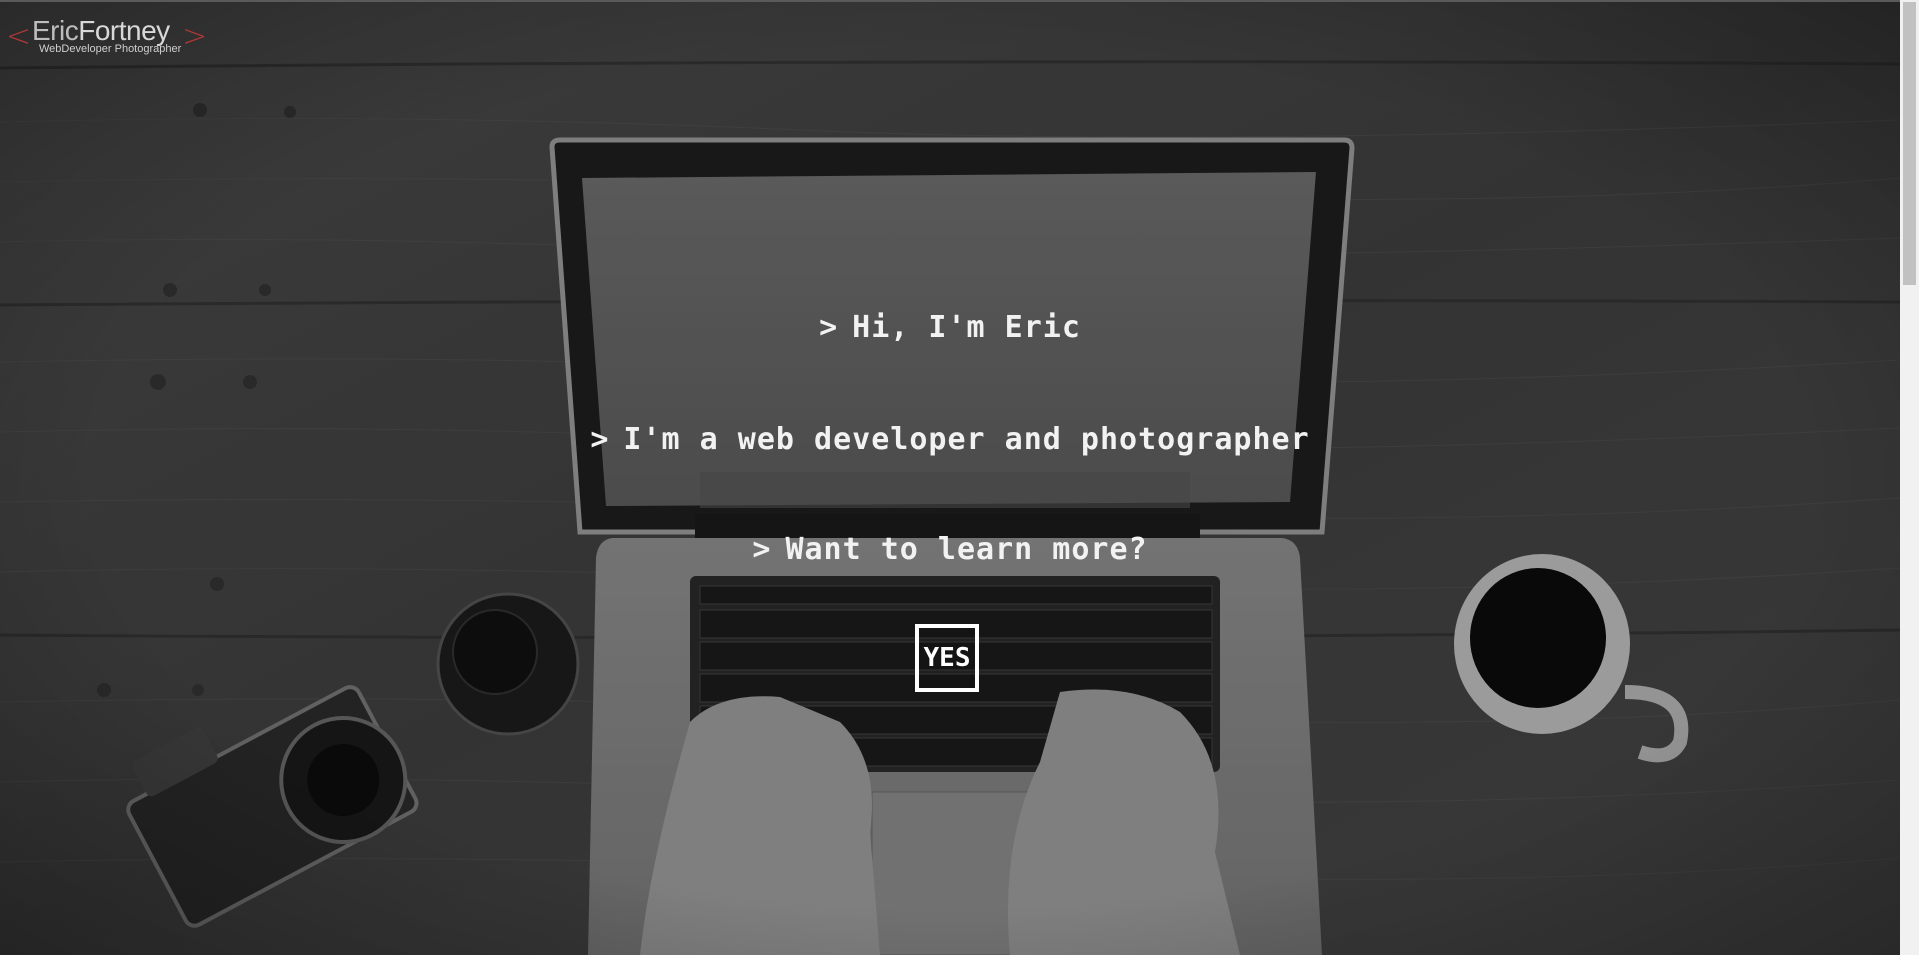  I want to click on terminal-line-3: > Want to learn more?, so click(950, 549).